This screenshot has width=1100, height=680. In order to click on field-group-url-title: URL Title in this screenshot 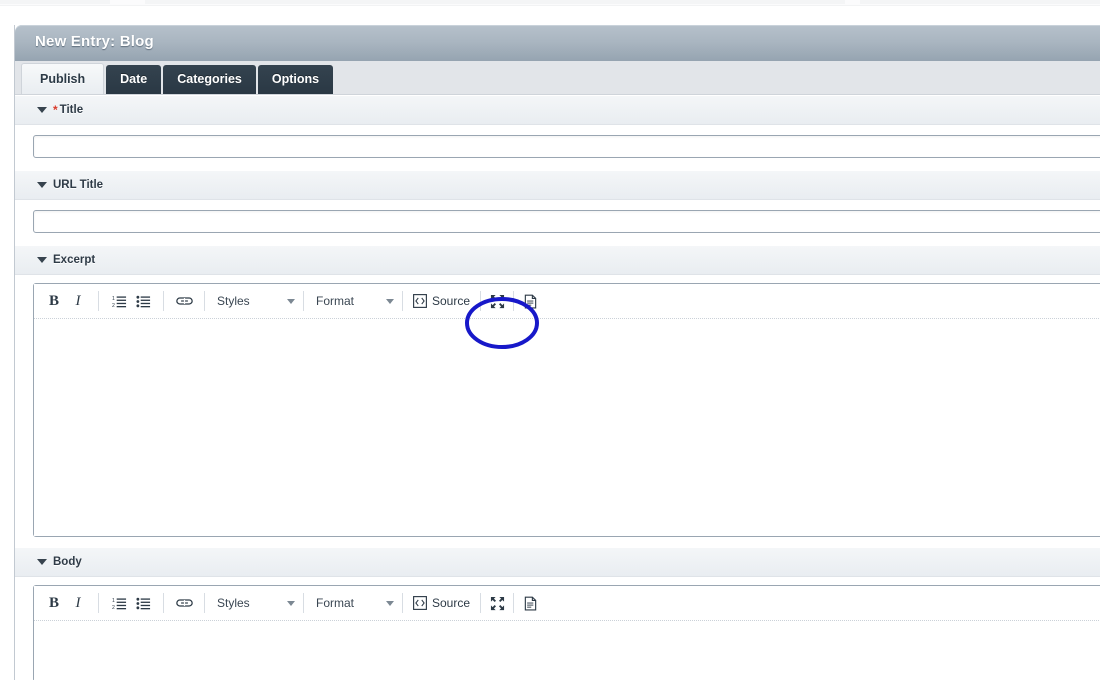, I will do `click(557, 207)`.